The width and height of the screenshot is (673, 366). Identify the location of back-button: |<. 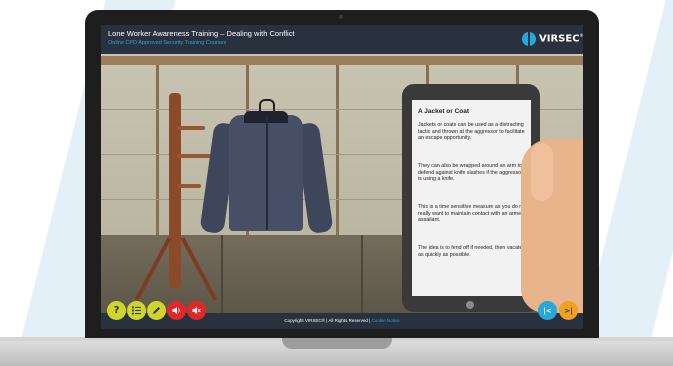
(547, 310).